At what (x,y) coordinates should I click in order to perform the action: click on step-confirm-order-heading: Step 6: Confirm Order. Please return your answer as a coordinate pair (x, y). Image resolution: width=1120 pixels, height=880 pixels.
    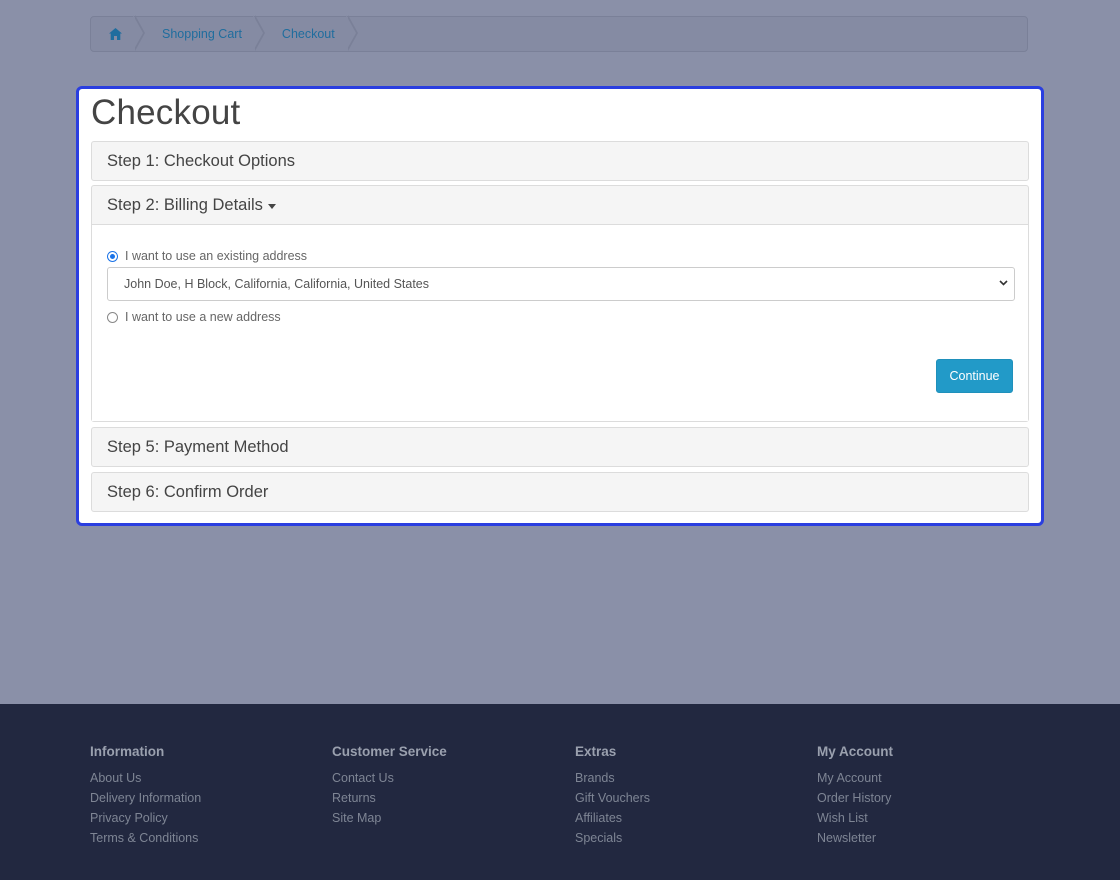
    Looking at the image, I should click on (560, 492).